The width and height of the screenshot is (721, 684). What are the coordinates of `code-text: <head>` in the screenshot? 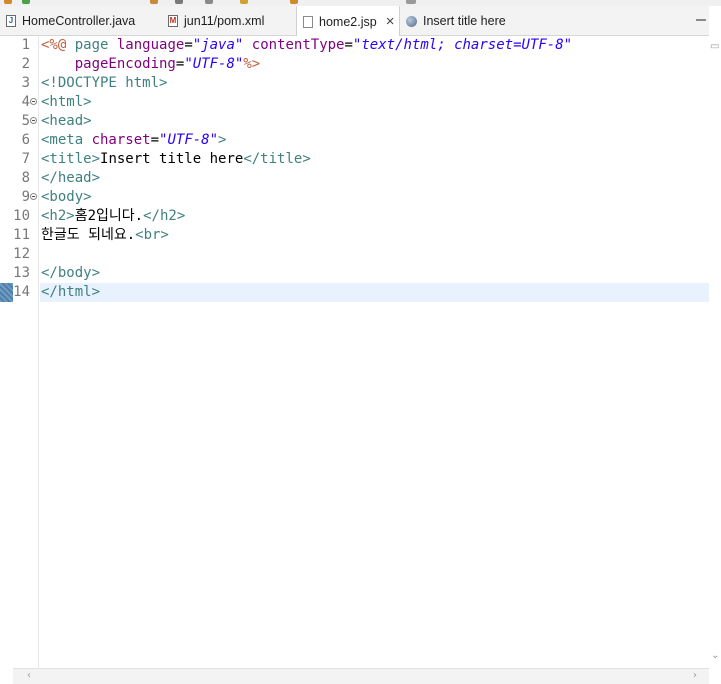 It's located at (374, 121).